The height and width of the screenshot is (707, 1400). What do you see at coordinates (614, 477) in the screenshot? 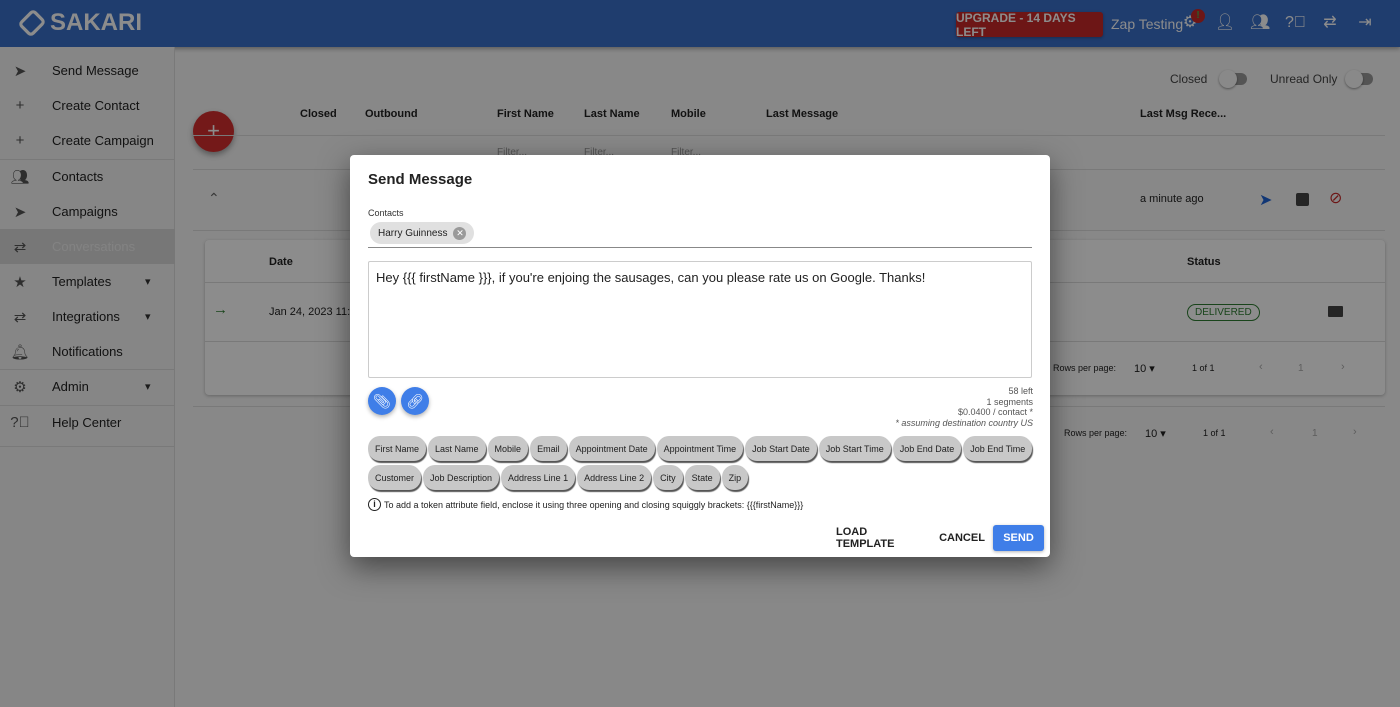
I see `token-chip: Address Line 2` at bounding box center [614, 477].